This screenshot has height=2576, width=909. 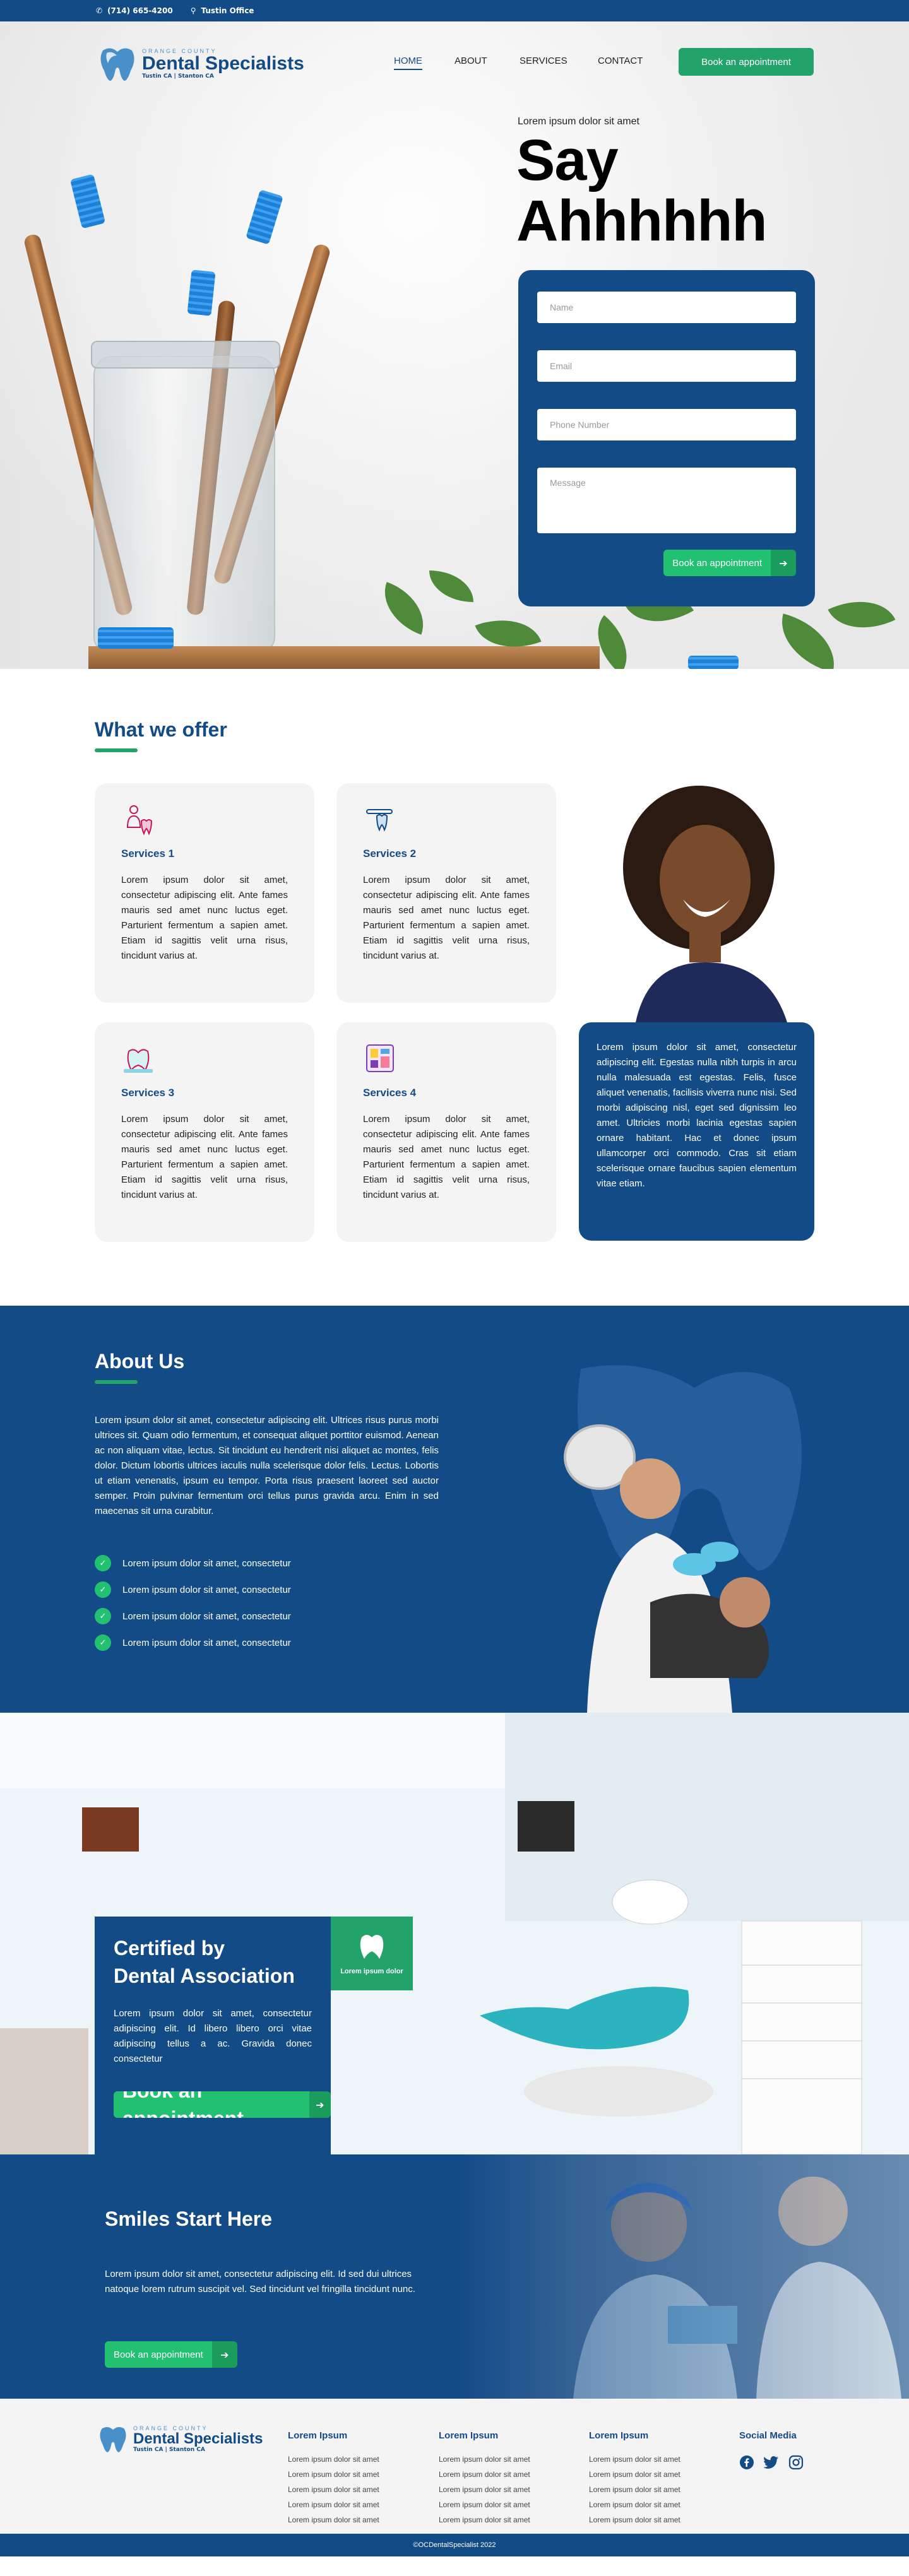 What do you see at coordinates (666, 424) in the screenshot?
I see `phone-field: Phone Number` at bounding box center [666, 424].